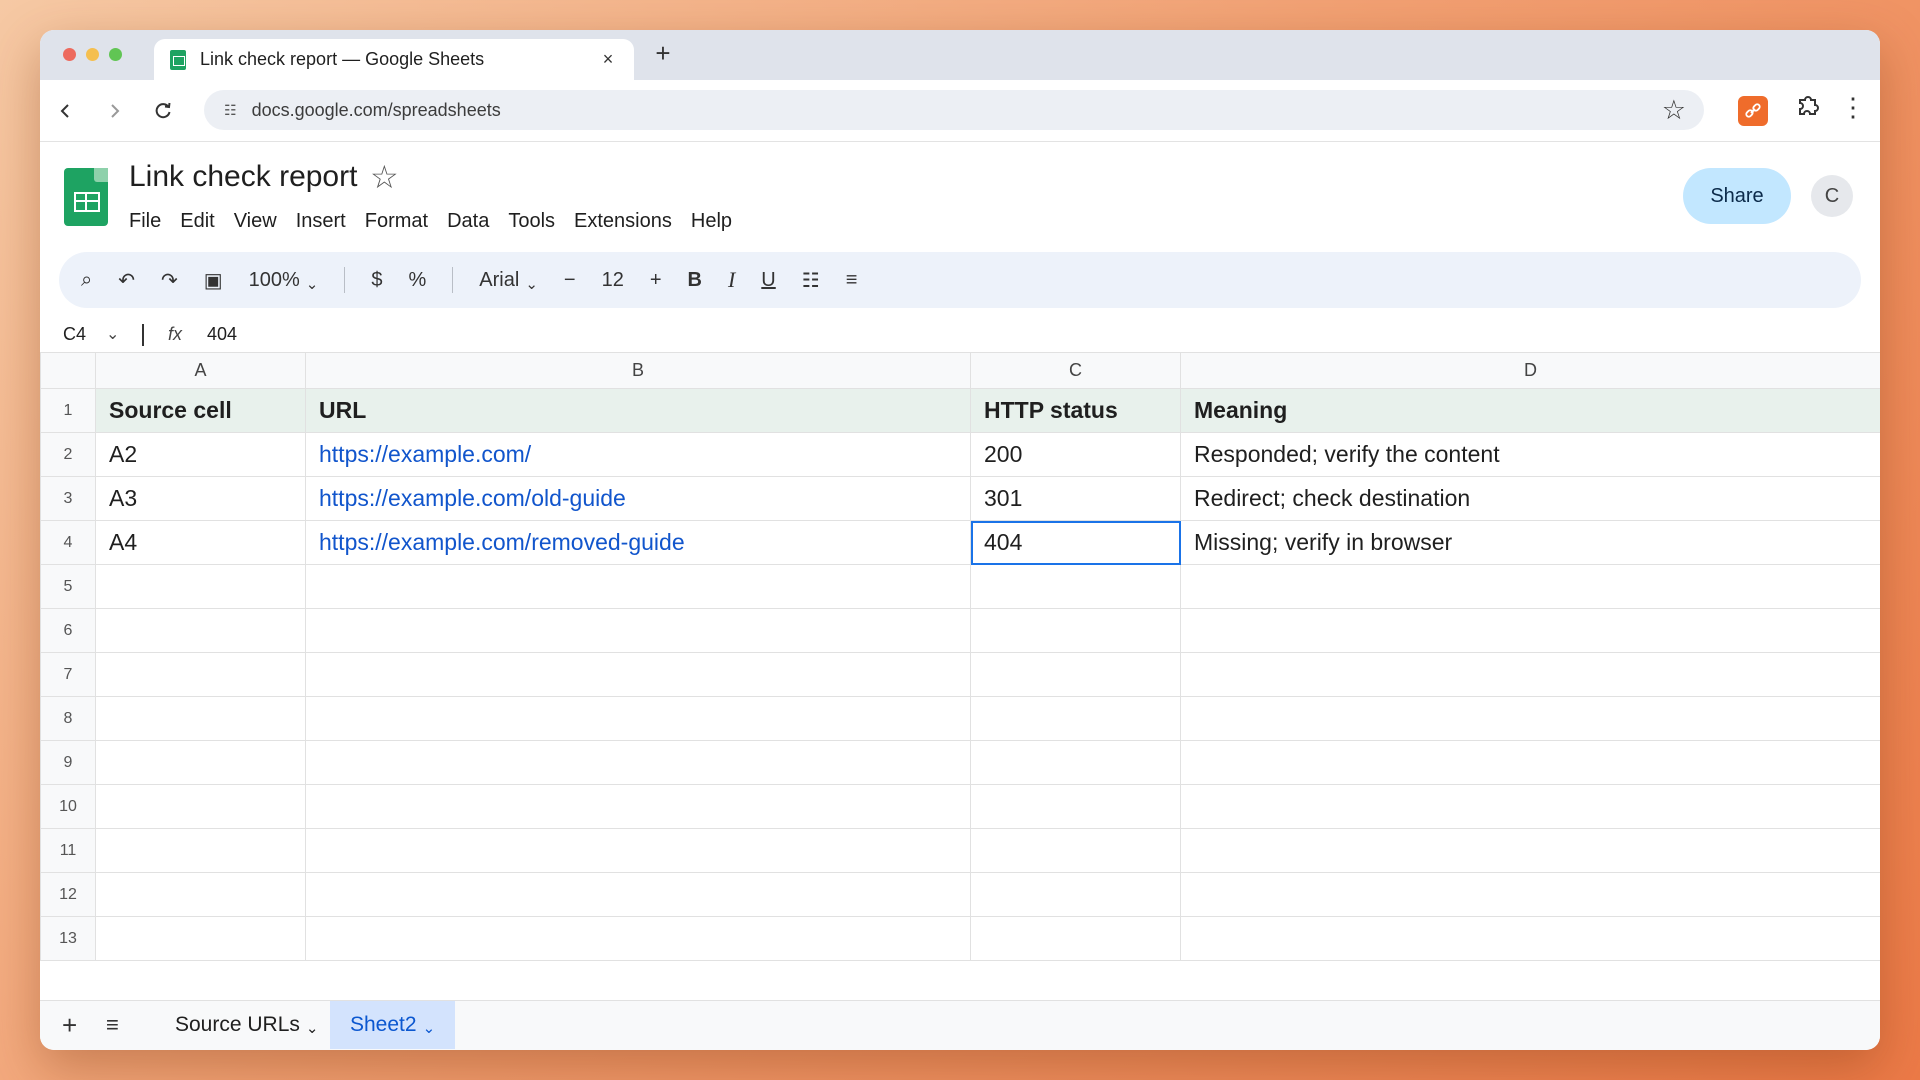 The width and height of the screenshot is (1920, 1080). I want to click on forward-button, so click(114, 111).